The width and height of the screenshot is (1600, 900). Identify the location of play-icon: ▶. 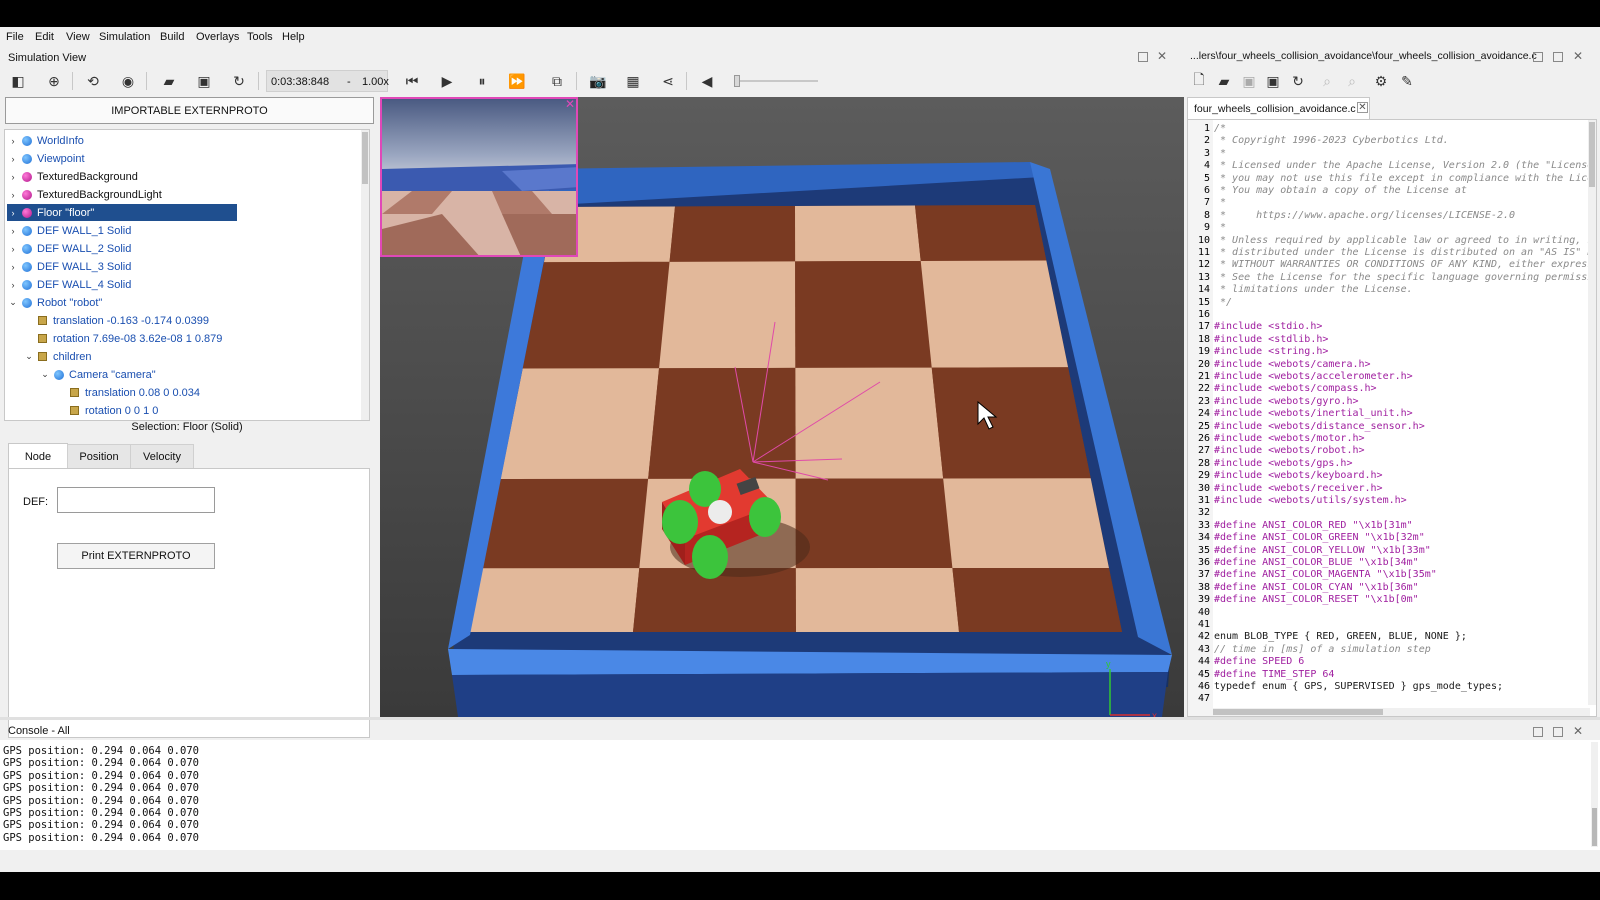
(447, 81).